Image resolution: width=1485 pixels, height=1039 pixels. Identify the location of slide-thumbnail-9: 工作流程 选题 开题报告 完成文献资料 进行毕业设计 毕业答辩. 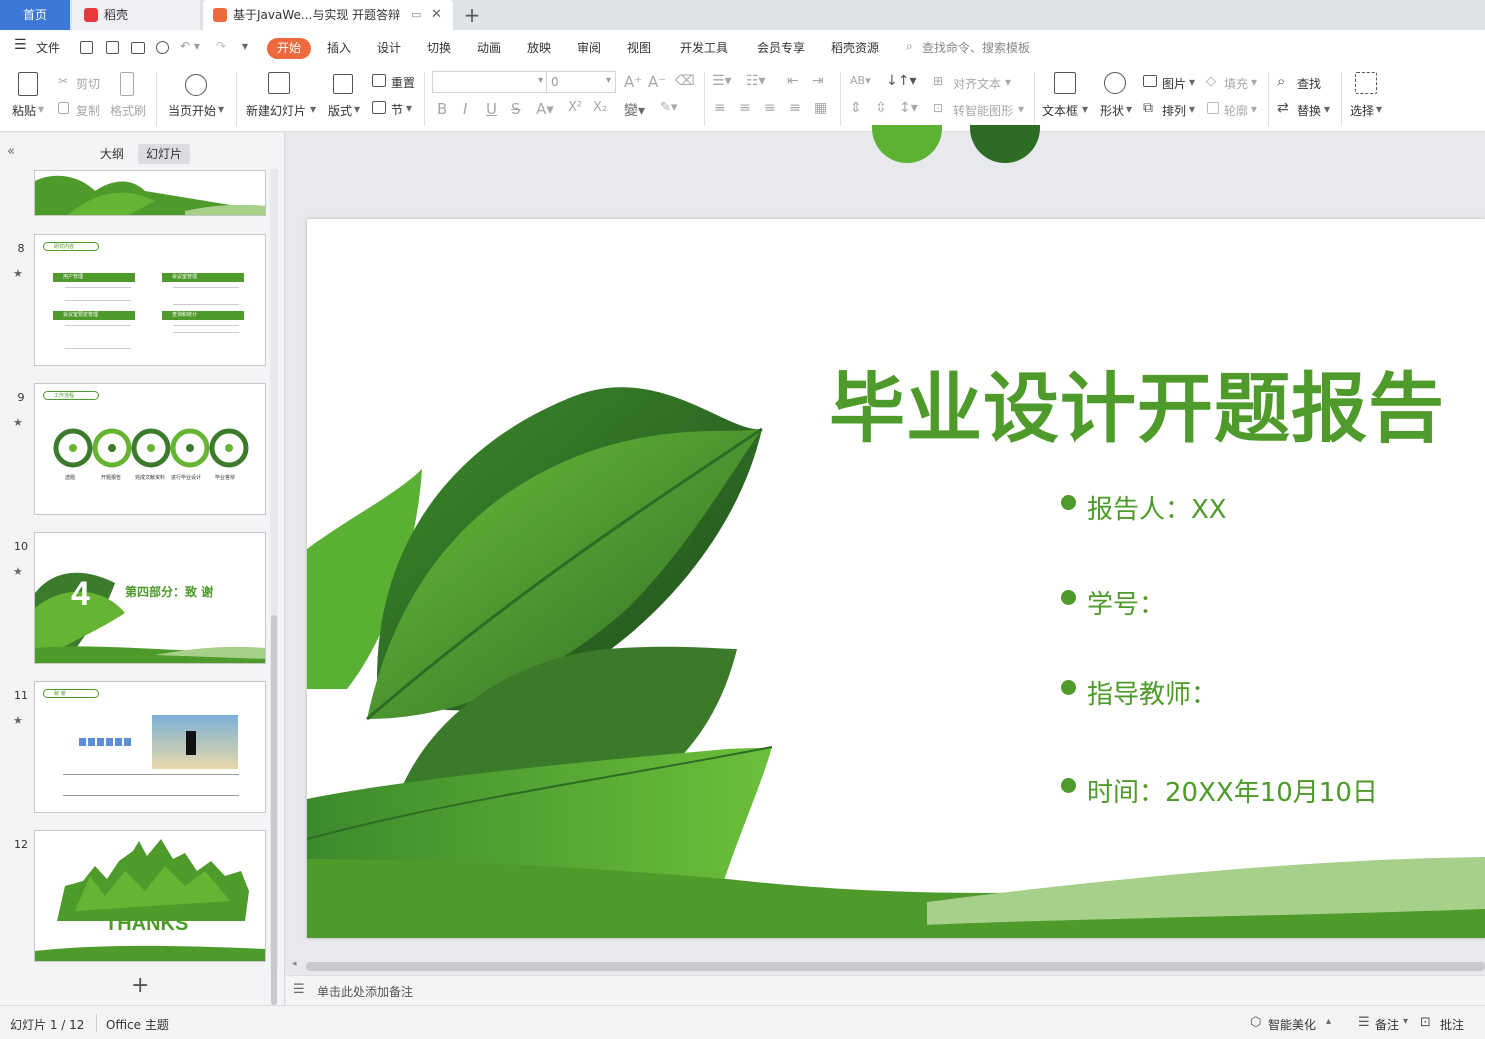
(150, 449).